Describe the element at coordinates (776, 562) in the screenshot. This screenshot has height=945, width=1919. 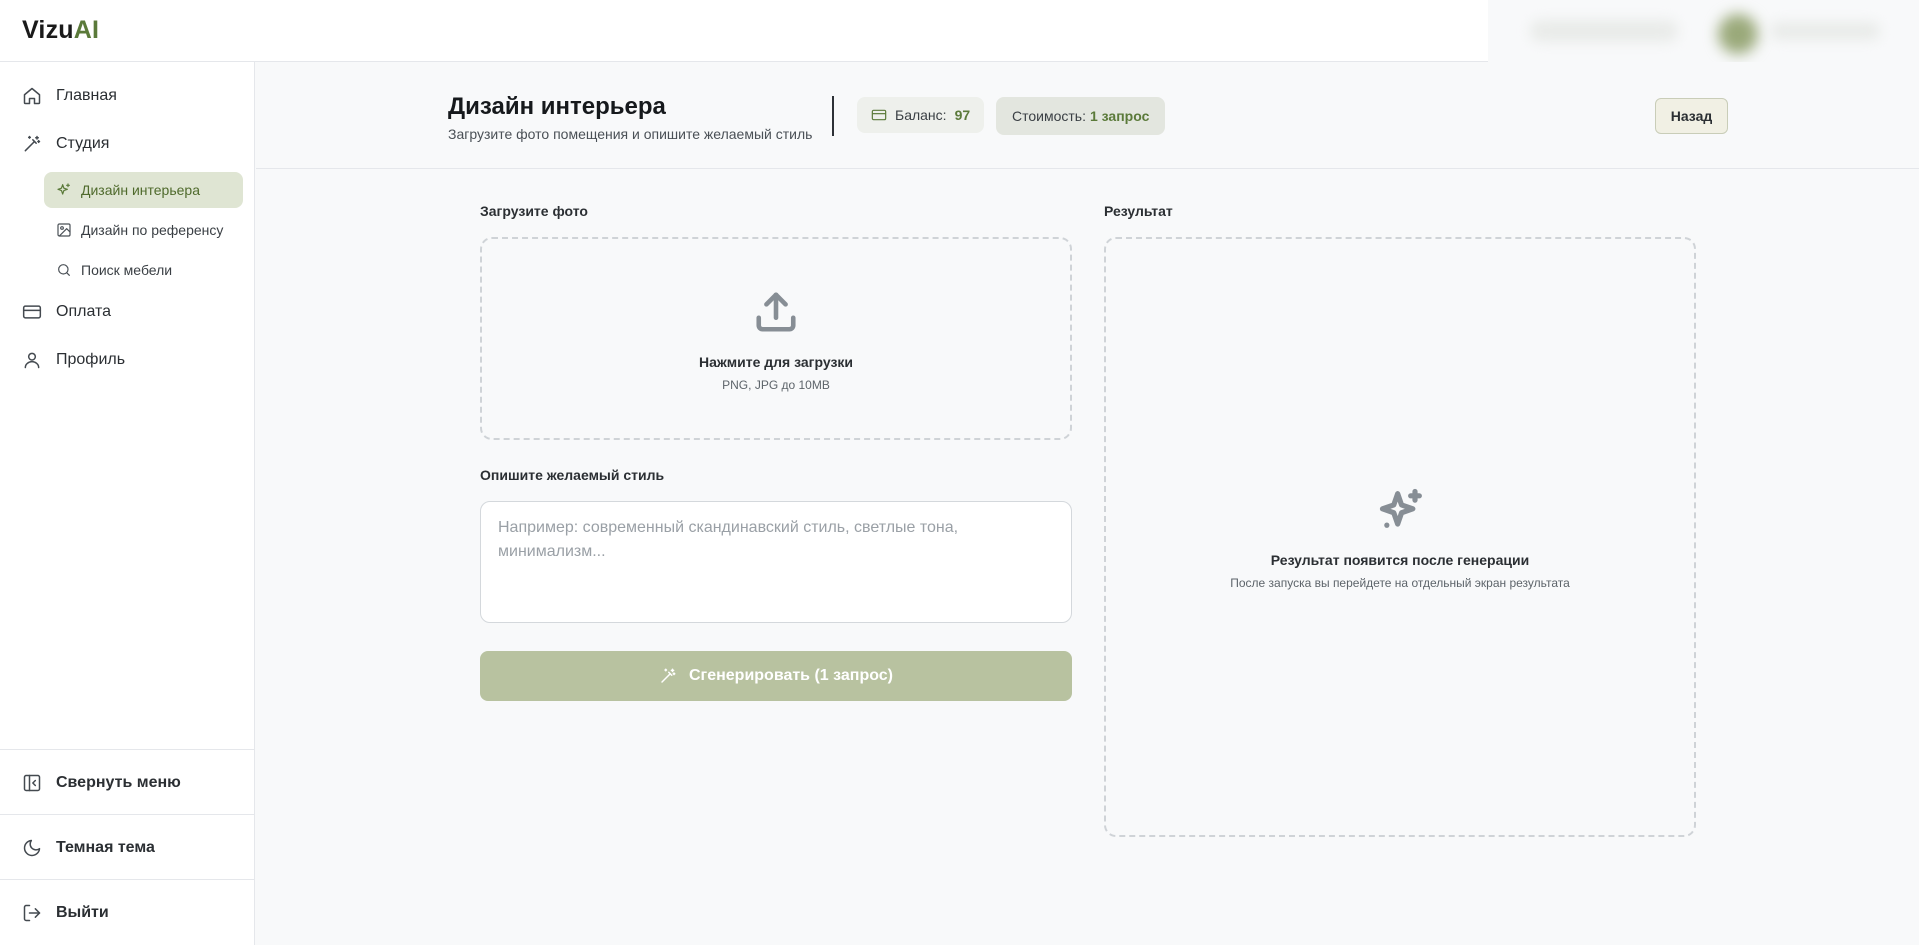
I see `style-description-input` at that location.